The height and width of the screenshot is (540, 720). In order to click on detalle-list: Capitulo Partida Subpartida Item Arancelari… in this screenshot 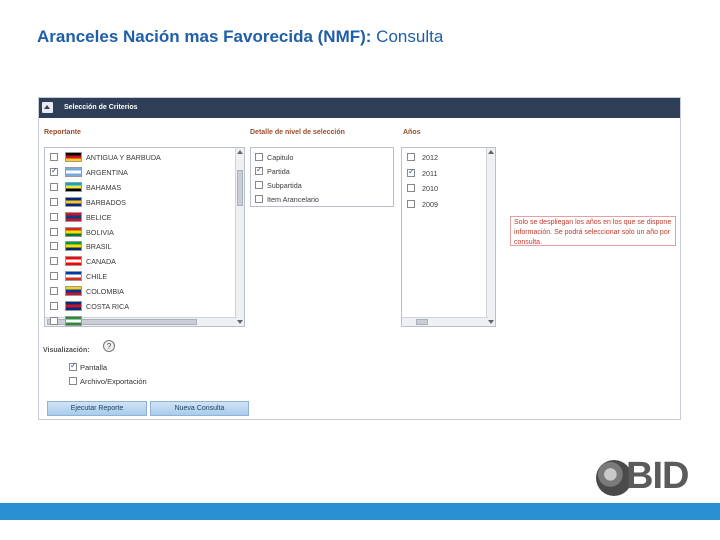, I will do `click(322, 177)`.